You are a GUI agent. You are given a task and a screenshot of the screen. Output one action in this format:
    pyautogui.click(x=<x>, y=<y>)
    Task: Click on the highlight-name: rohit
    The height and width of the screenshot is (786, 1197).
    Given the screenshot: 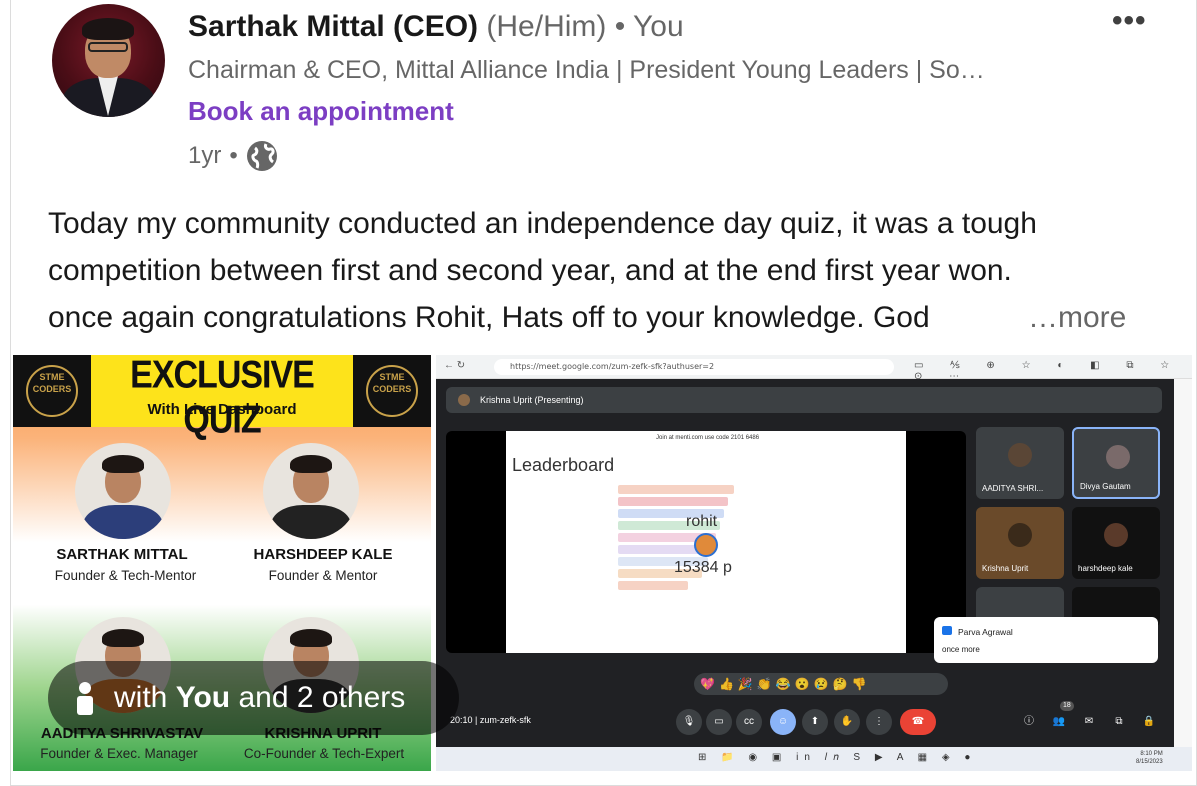 What is the action you would take?
    pyautogui.click(x=702, y=521)
    